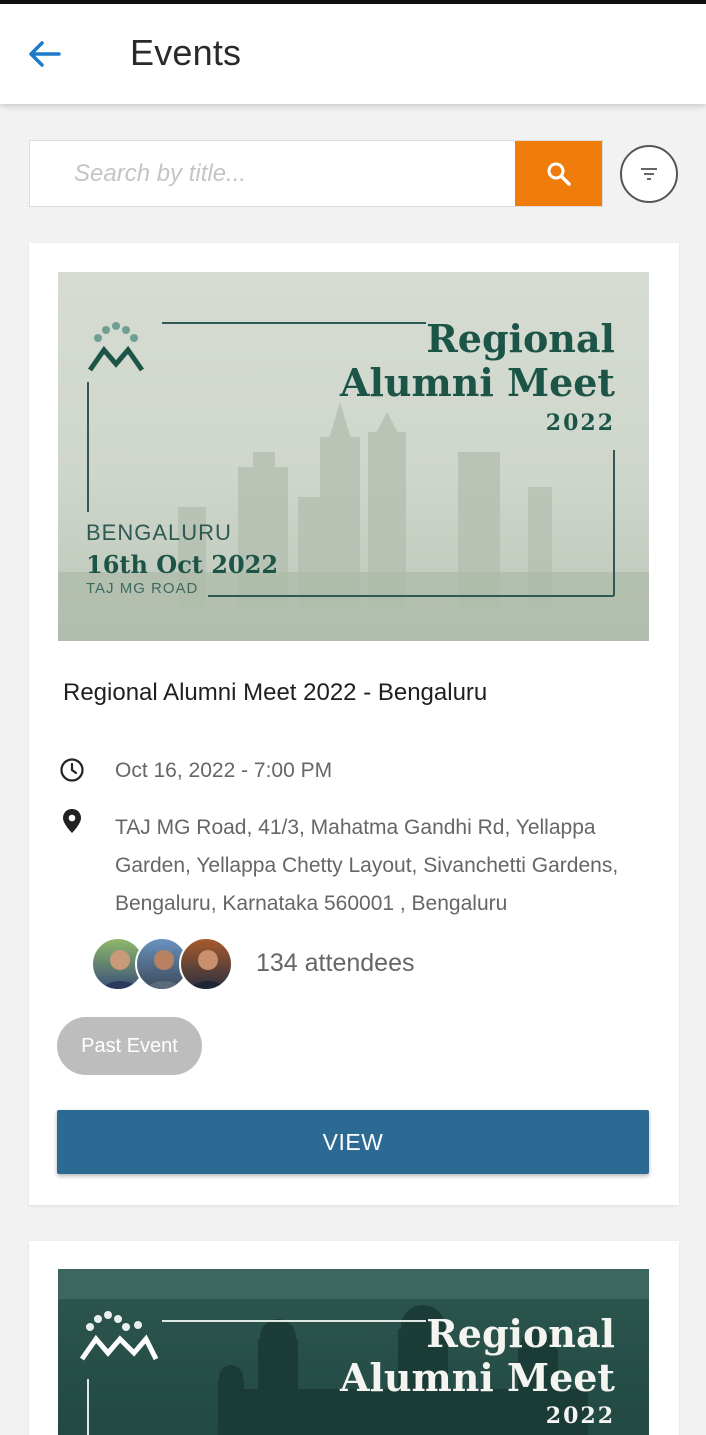 This screenshot has height=1435, width=706. I want to click on search-bar, so click(316, 173).